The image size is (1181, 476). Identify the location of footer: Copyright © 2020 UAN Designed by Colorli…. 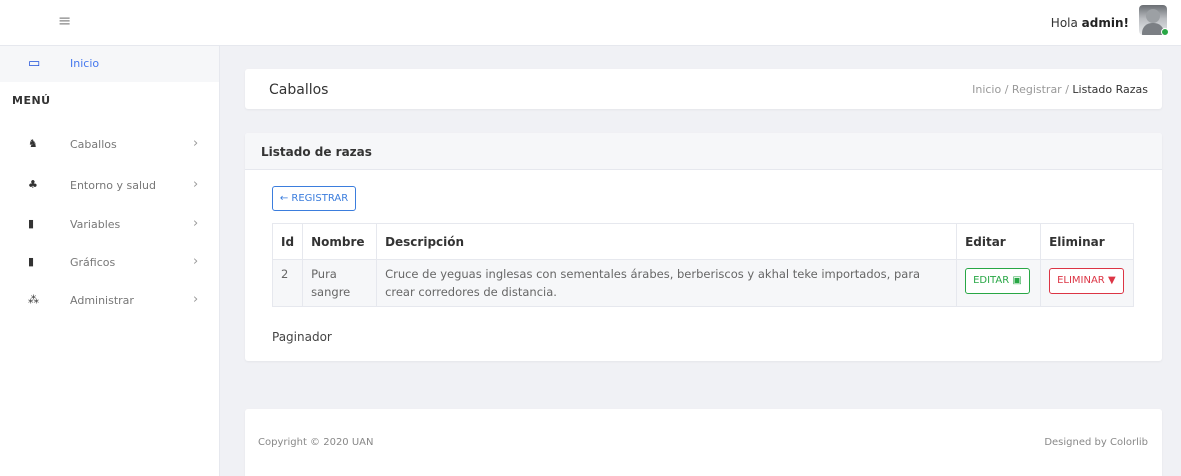
(703, 442).